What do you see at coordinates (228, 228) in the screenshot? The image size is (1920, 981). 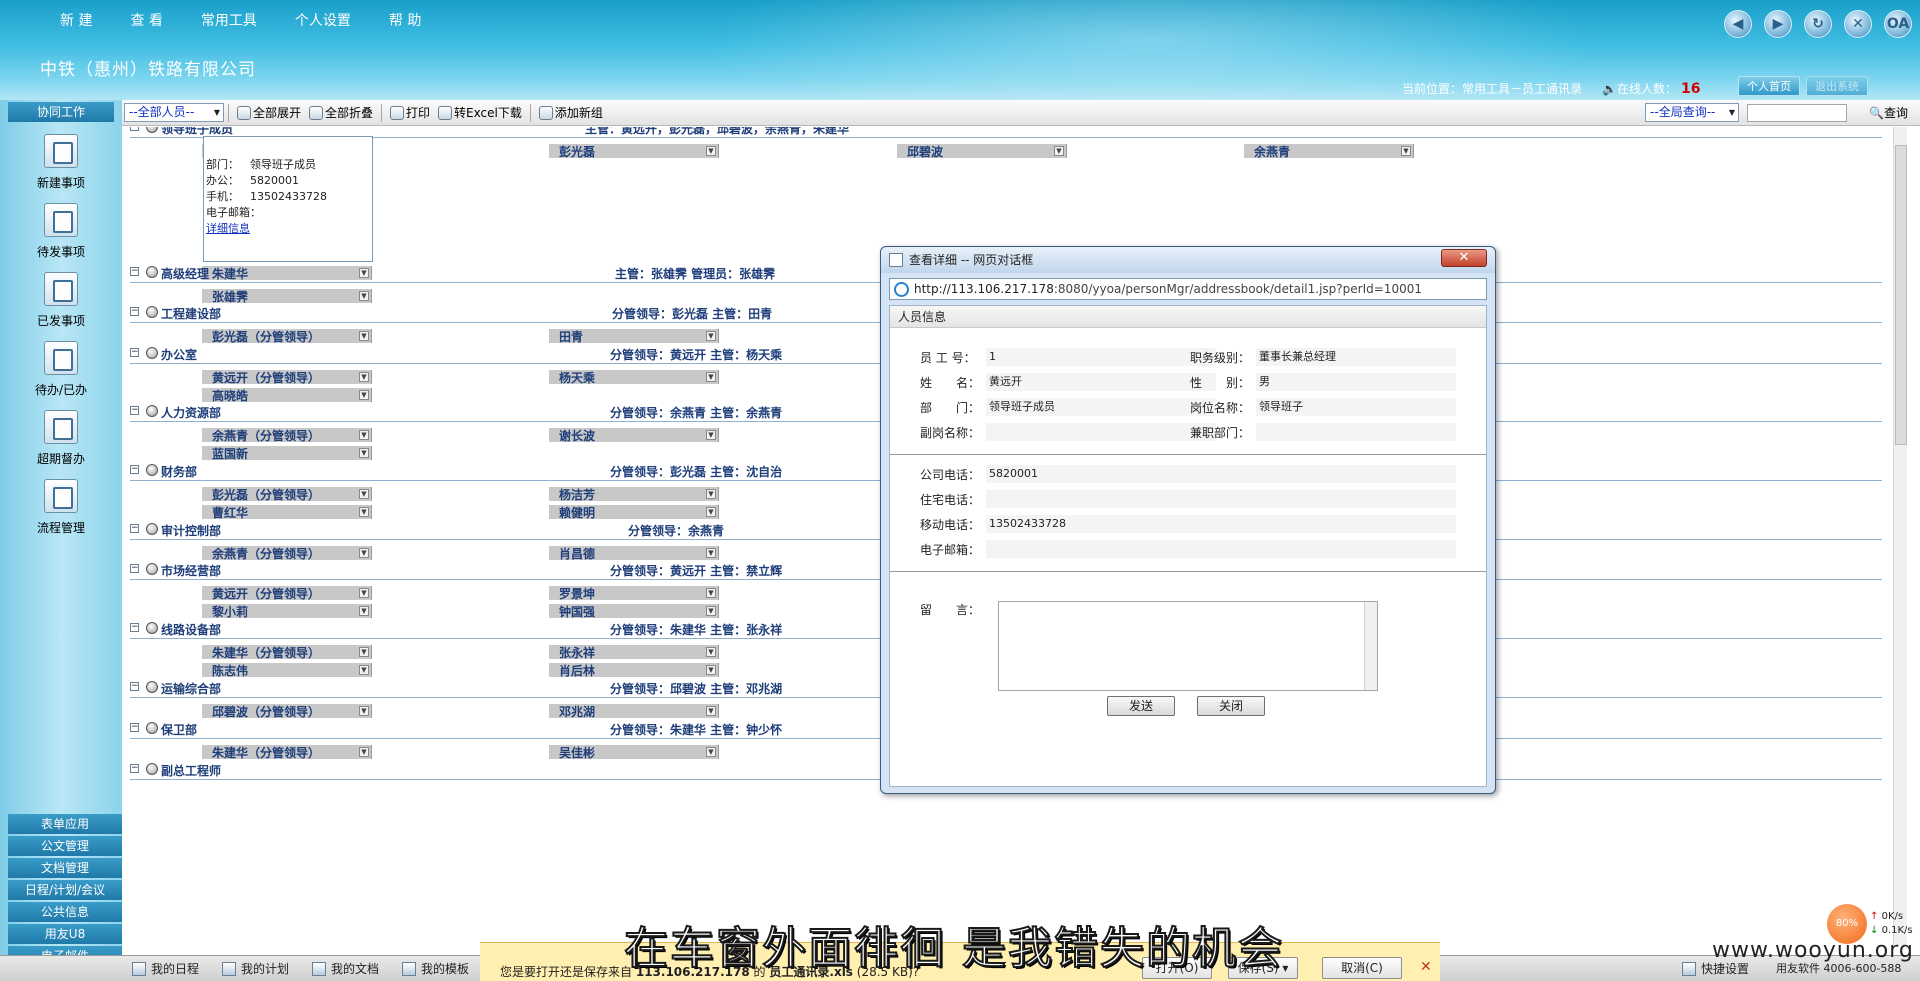 I see `detail-info-link: 详细信息` at bounding box center [228, 228].